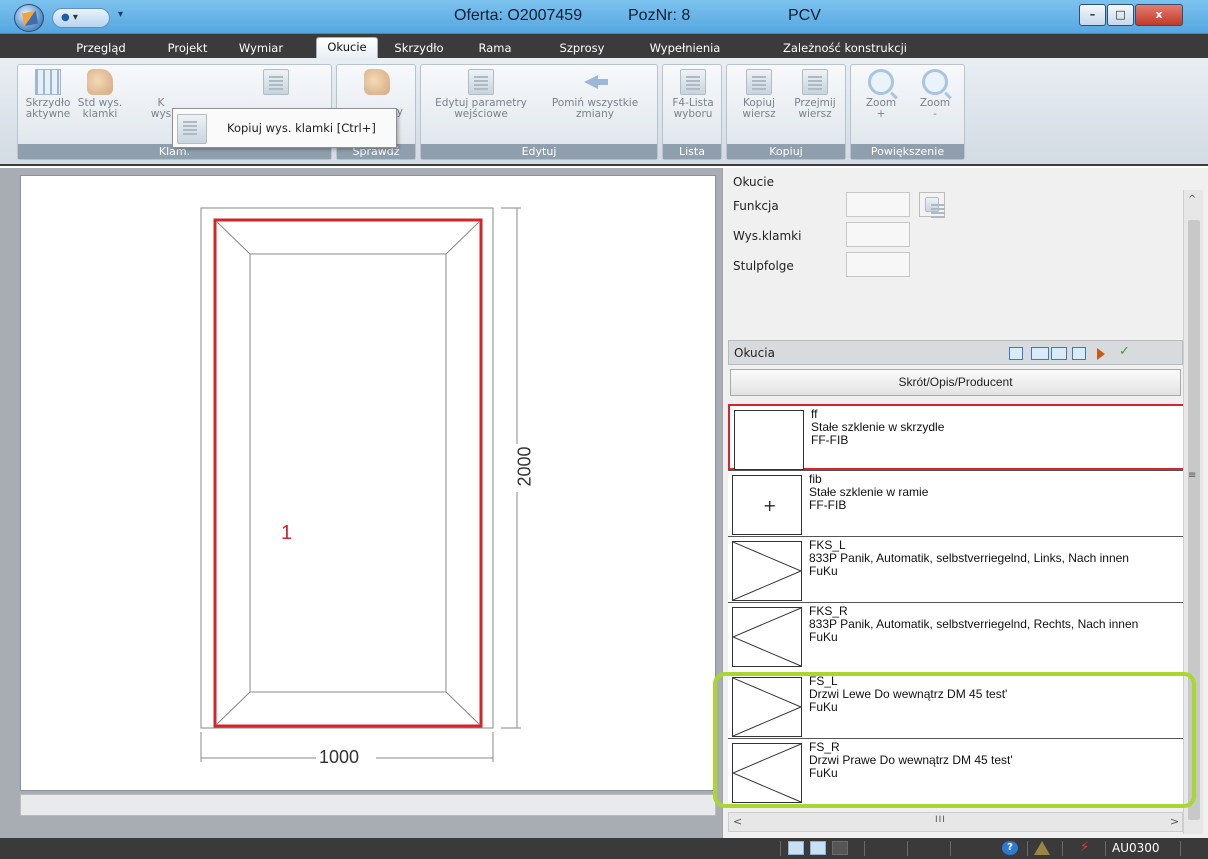 The height and width of the screenshot is (859, 1208). What do you see at coordinates (756, 206) in the screenshot?
I see `funkcja-label: Funkcja` at bounding box center [756, 206].